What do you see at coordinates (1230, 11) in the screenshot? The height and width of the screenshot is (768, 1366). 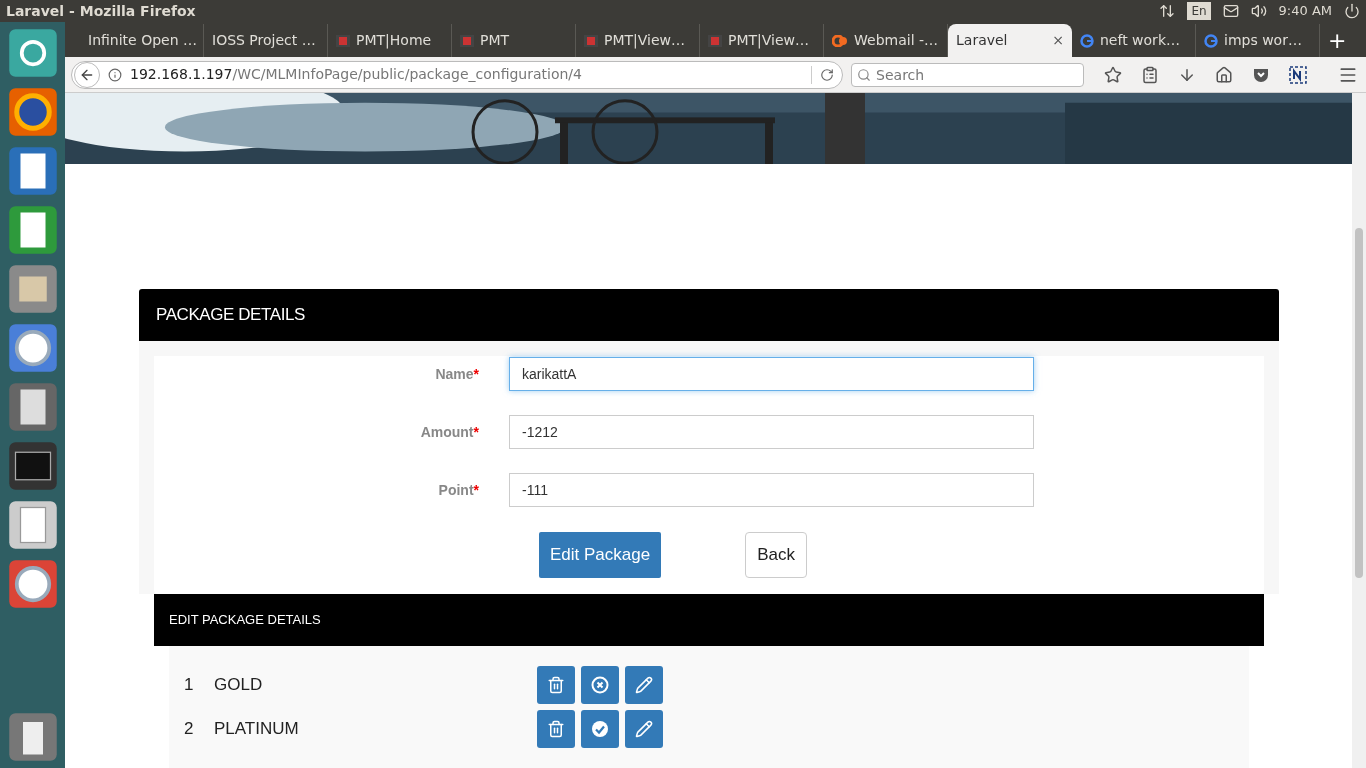 I see `mail-icon` at bounding box center [1230, 11].